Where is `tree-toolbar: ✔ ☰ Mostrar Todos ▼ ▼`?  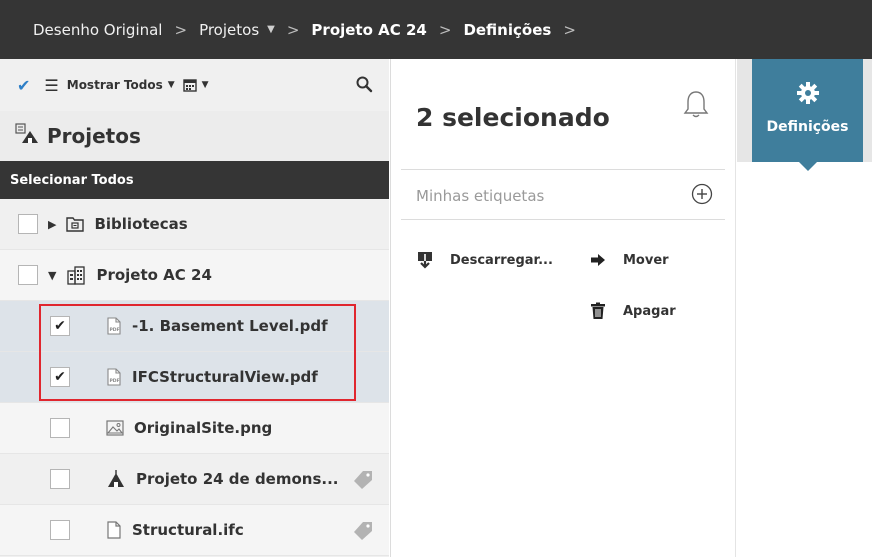
tree-toolbar: ✔ ☰ Mostrar Todos ▼ ▼ is located at coordinates (194, 85).